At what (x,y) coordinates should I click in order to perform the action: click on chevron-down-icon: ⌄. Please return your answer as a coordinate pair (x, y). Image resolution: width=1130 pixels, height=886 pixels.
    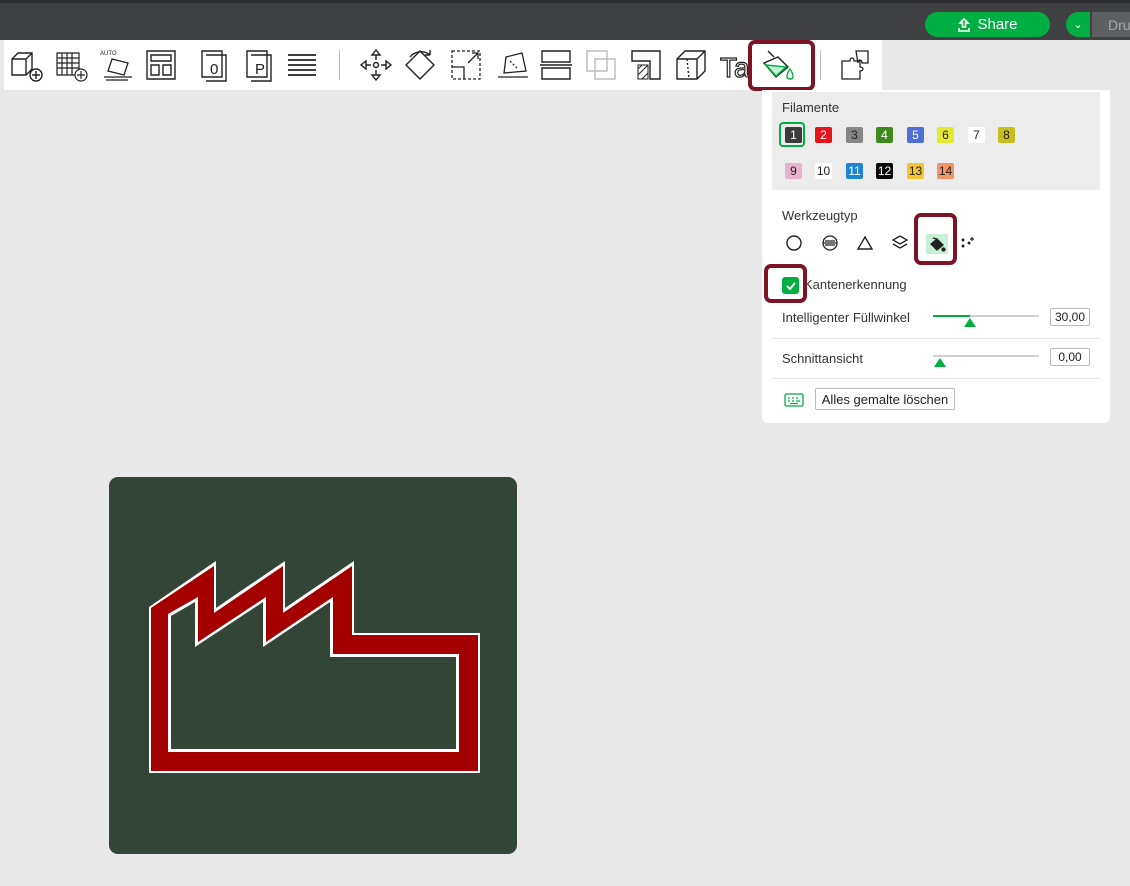
    Looking at the image, I should click on (1078, 25).